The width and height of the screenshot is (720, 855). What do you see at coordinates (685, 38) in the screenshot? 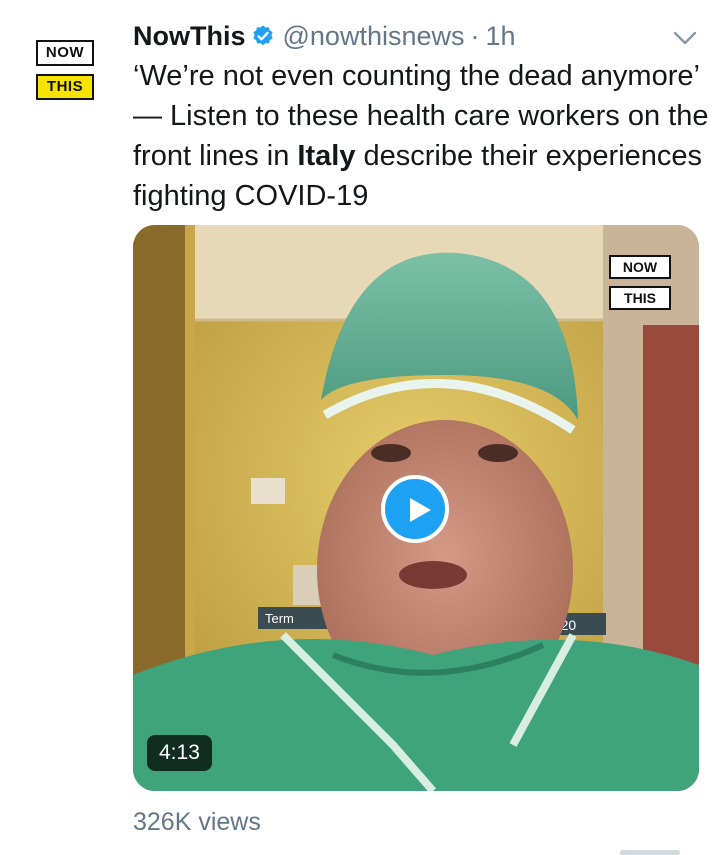
I see `chevron-down-icon` at bounding box center [685, 38].